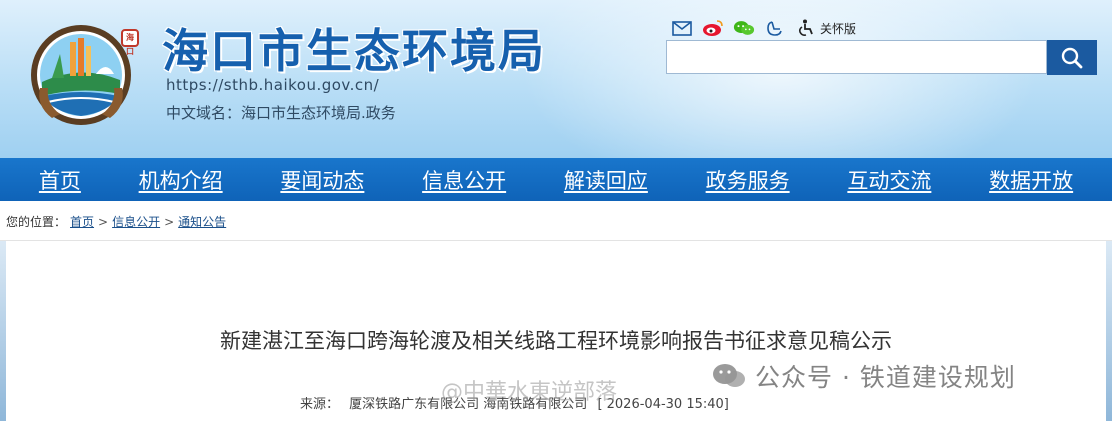  What do you see at coordinates (320, 404) in the screenshot?
I see `source-label: 来源：` at bounding box center [320, 404].